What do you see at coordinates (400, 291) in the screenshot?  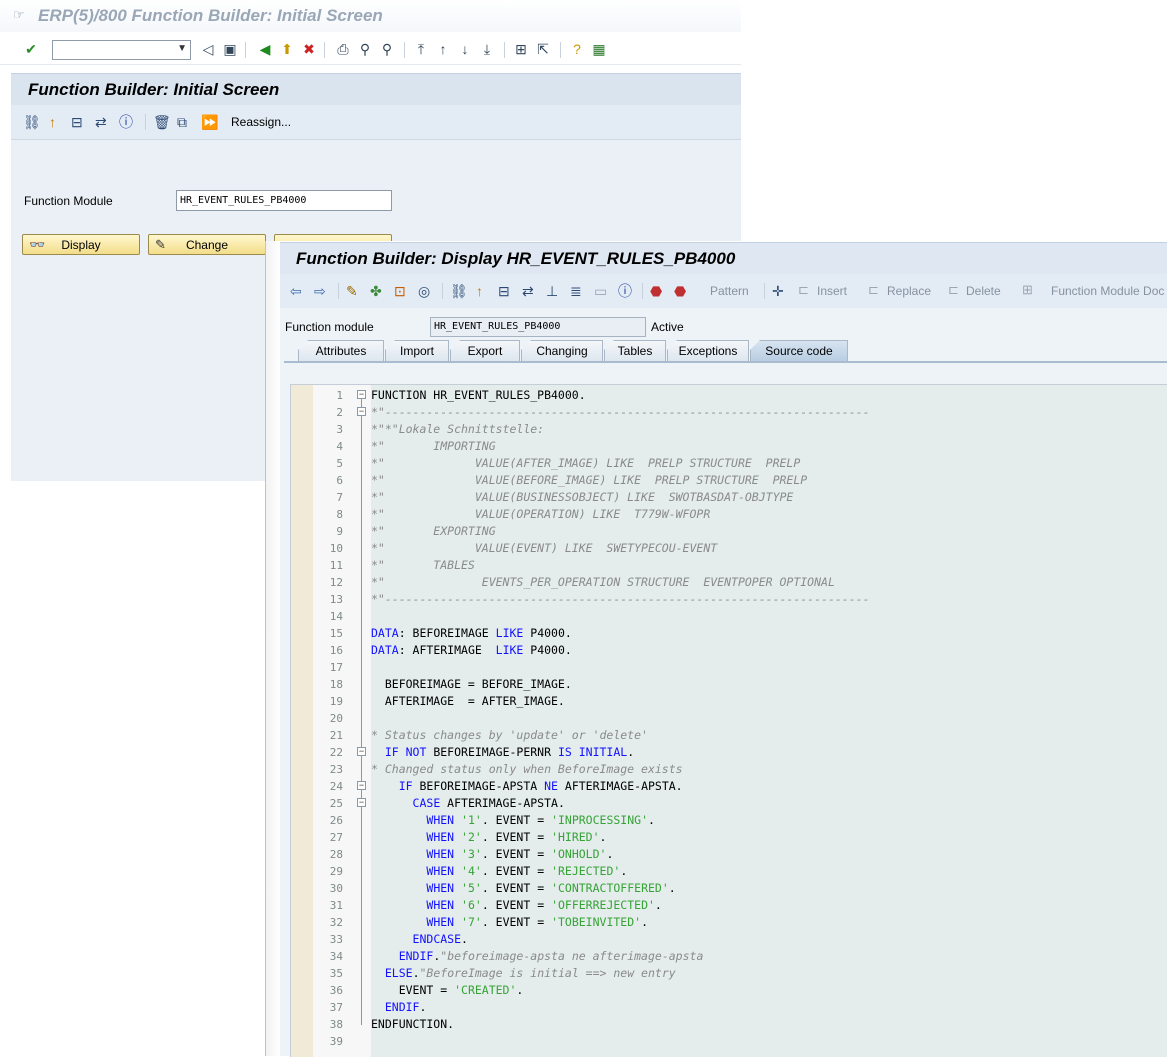 I see `check-icon: ⊡` at bounding box center [400, 291].